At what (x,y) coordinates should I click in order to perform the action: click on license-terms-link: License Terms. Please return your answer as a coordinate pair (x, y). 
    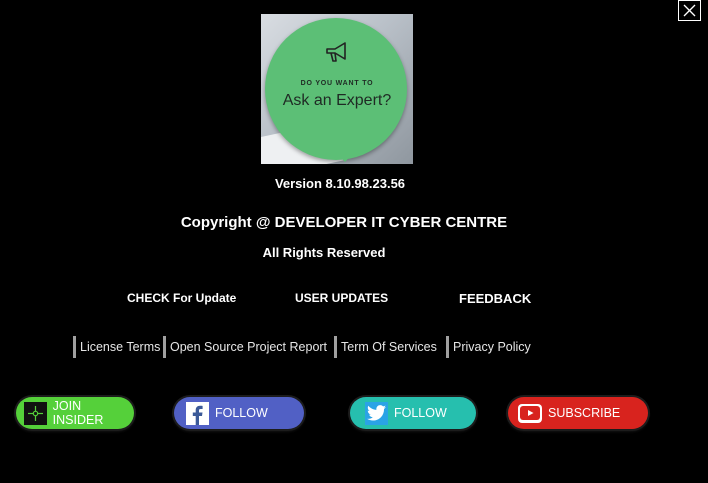
    Looking at the image, I should click on (116, 347).